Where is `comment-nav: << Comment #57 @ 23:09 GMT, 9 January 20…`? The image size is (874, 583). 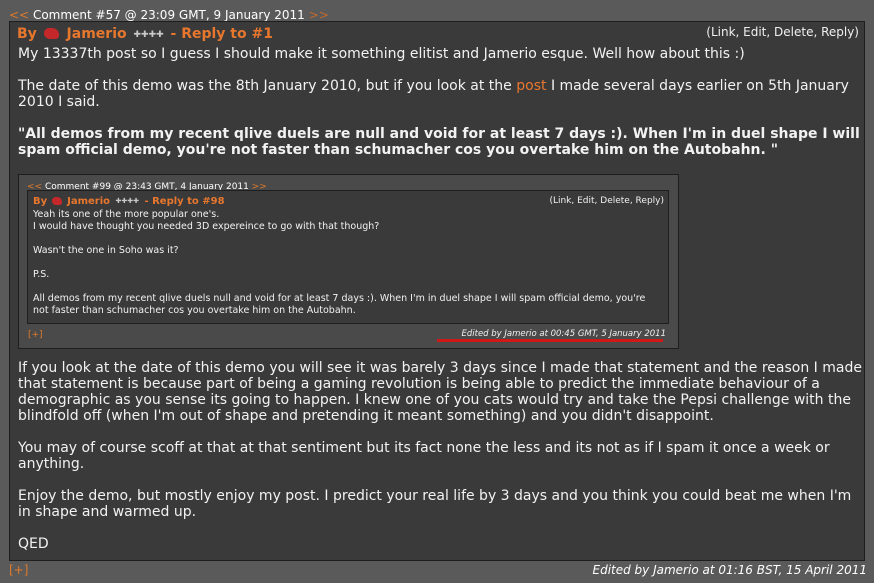 comment-nav: << Comment #57 @ 23:09 GMT, 9 January 20… is located at coordinates (169, 15).